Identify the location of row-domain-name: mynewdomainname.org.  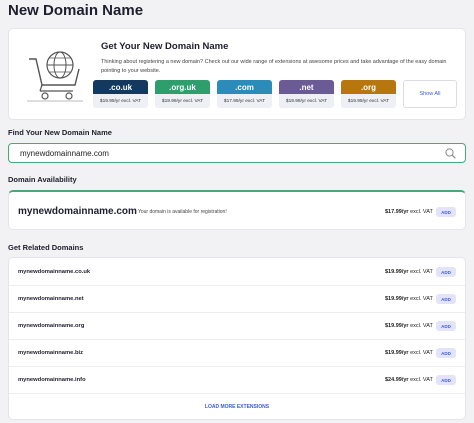
(51, 326).